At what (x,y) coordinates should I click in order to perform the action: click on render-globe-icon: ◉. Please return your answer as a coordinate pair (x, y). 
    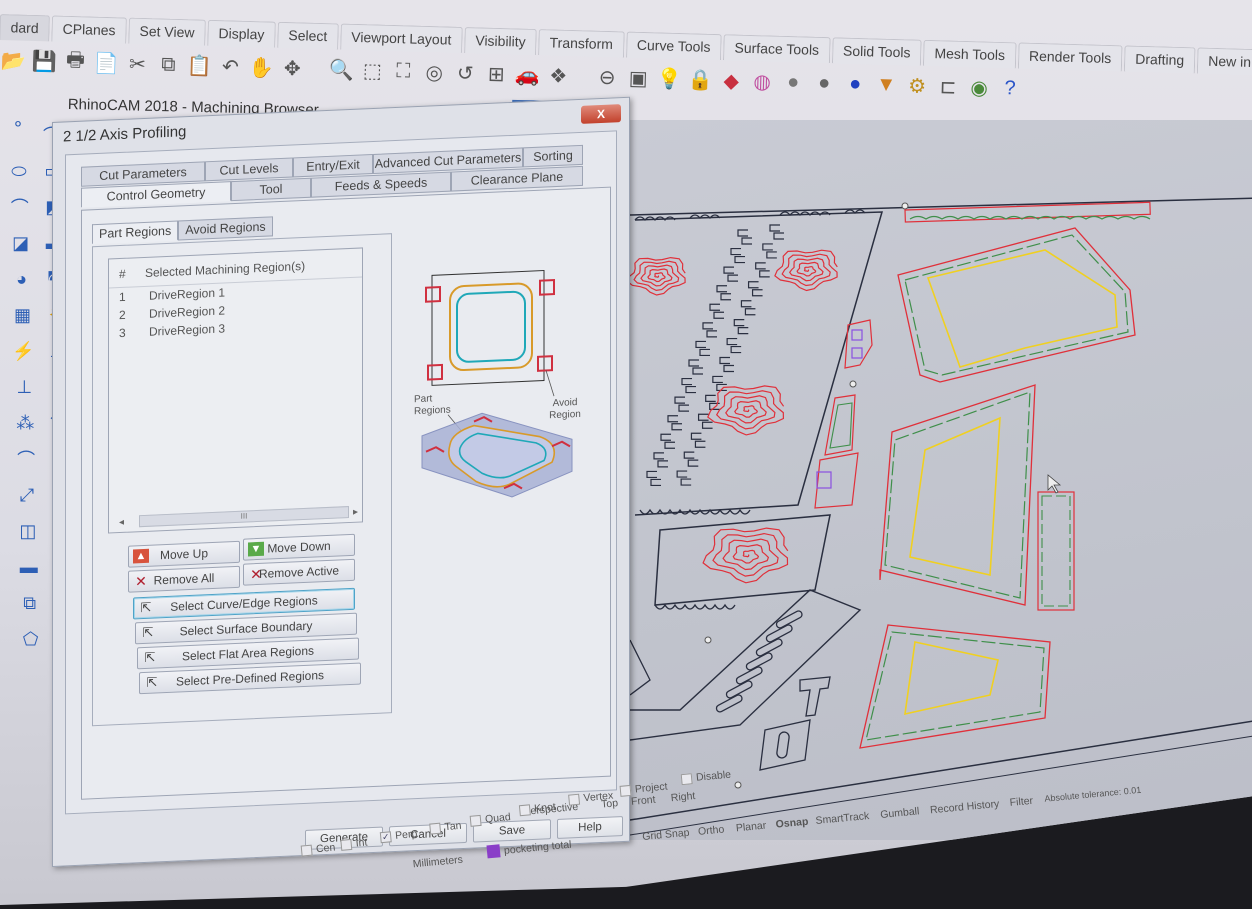
    Looking at the image, I should click on (979, 87).